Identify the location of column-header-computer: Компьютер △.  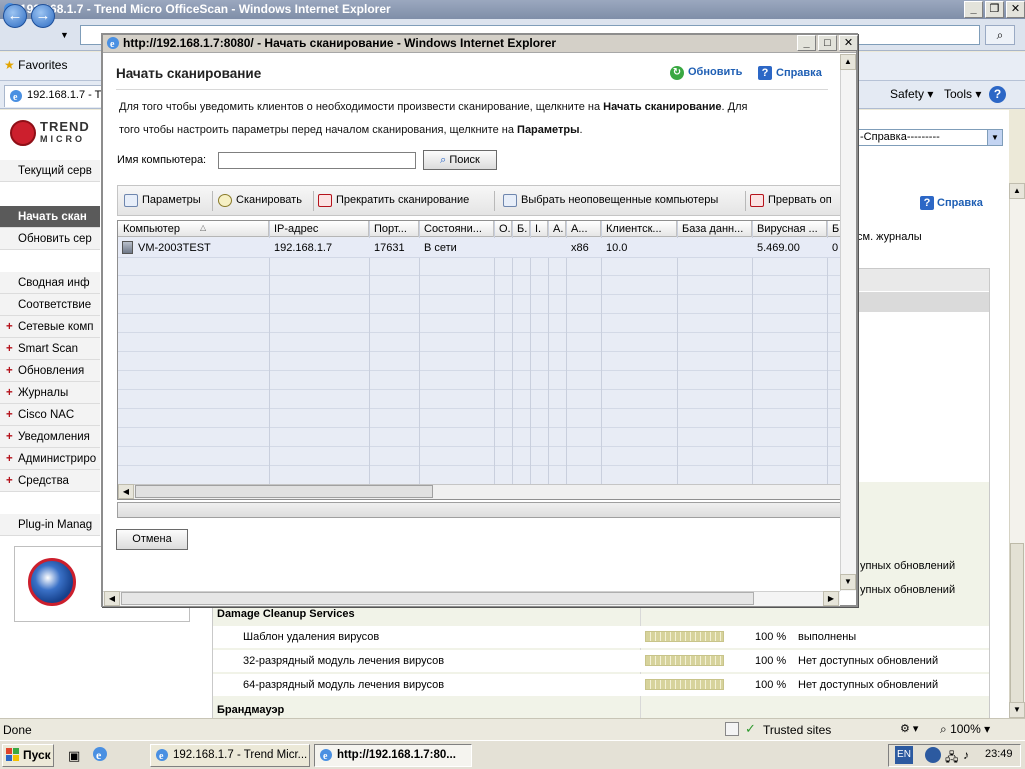
(193, 229).